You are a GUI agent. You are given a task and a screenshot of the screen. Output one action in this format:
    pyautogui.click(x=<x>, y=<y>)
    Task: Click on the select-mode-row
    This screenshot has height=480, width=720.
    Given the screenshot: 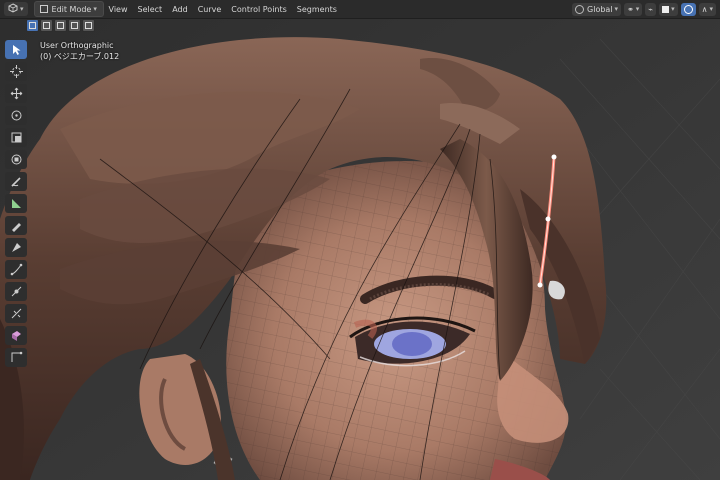 What is the action you would take?
    pyautogui.click(x=60, y=25)
    